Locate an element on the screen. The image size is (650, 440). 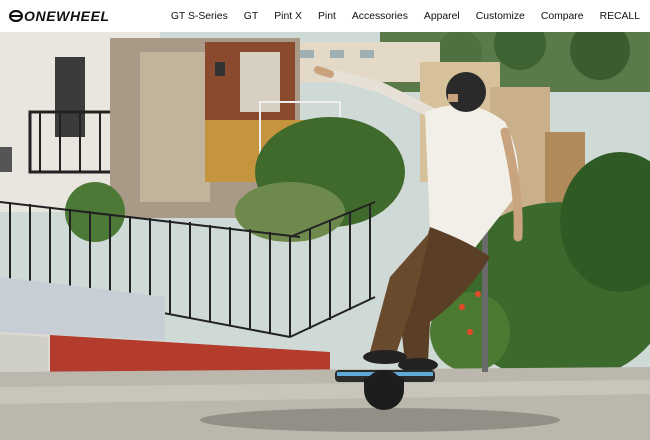
nav-item-recall: RECALL is located at coordinates (620, 16).